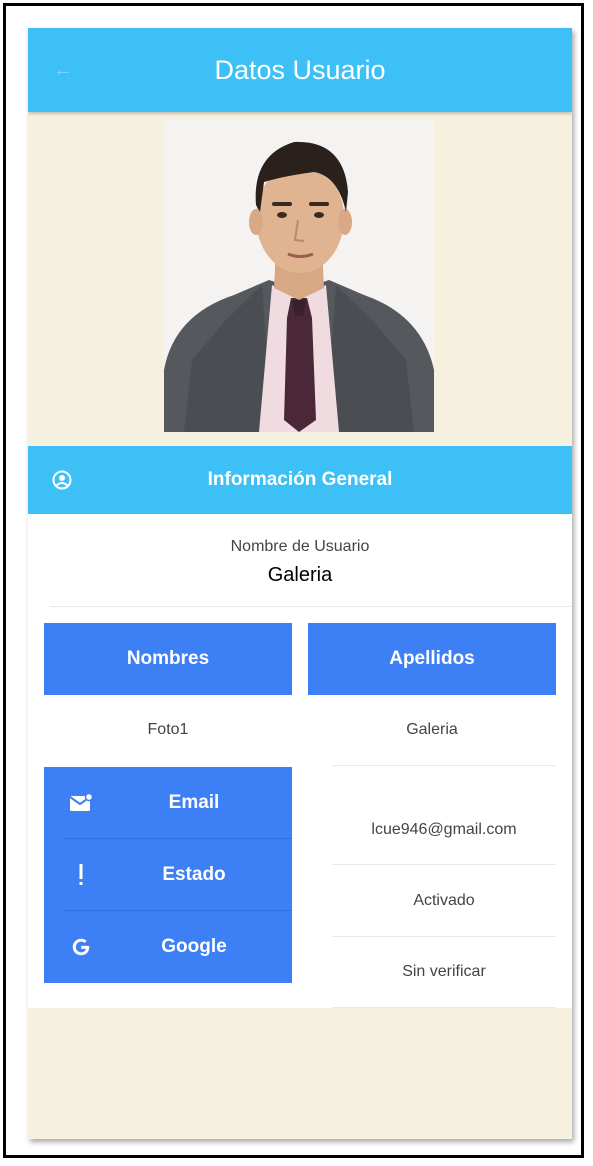  I want to click on google-label: Google, so click(194, 946).